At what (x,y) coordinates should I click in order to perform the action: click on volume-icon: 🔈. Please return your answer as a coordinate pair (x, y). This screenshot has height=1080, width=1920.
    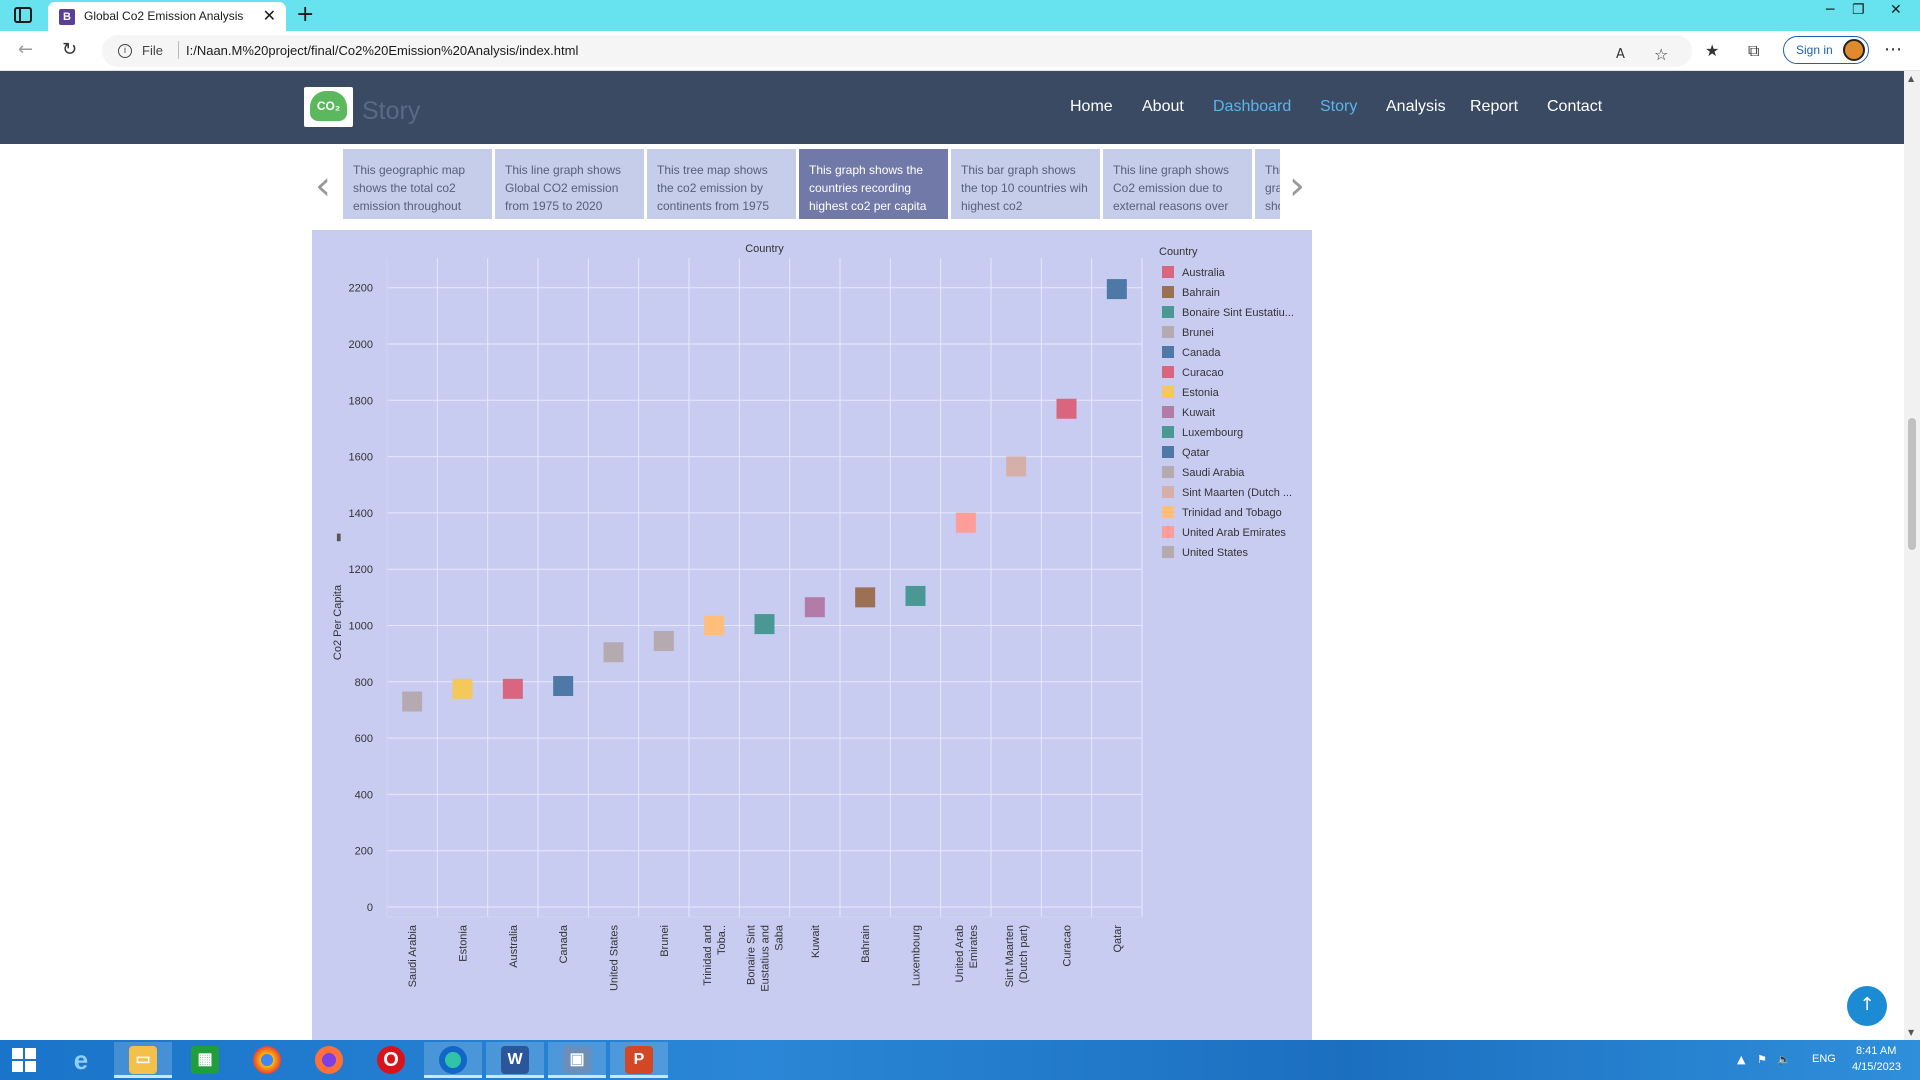
    Looking at the image, I should click on (1784, 1059).